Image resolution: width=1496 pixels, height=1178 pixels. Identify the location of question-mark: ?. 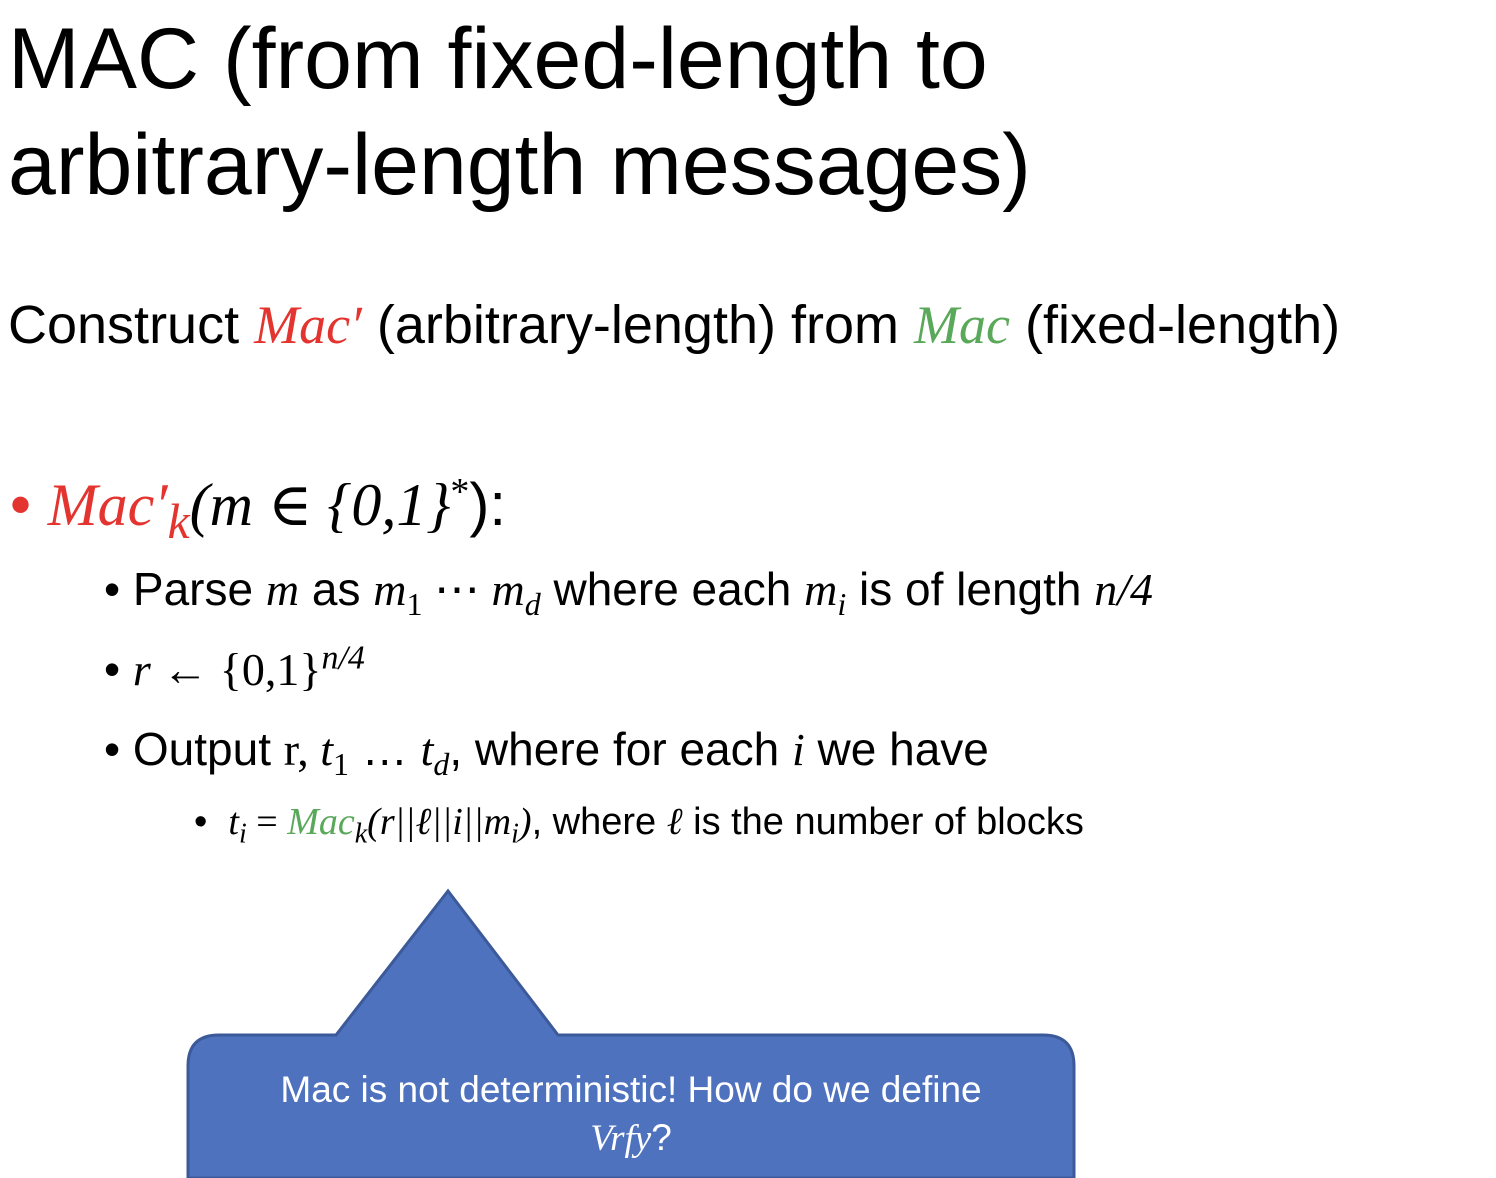
(661, 1137).